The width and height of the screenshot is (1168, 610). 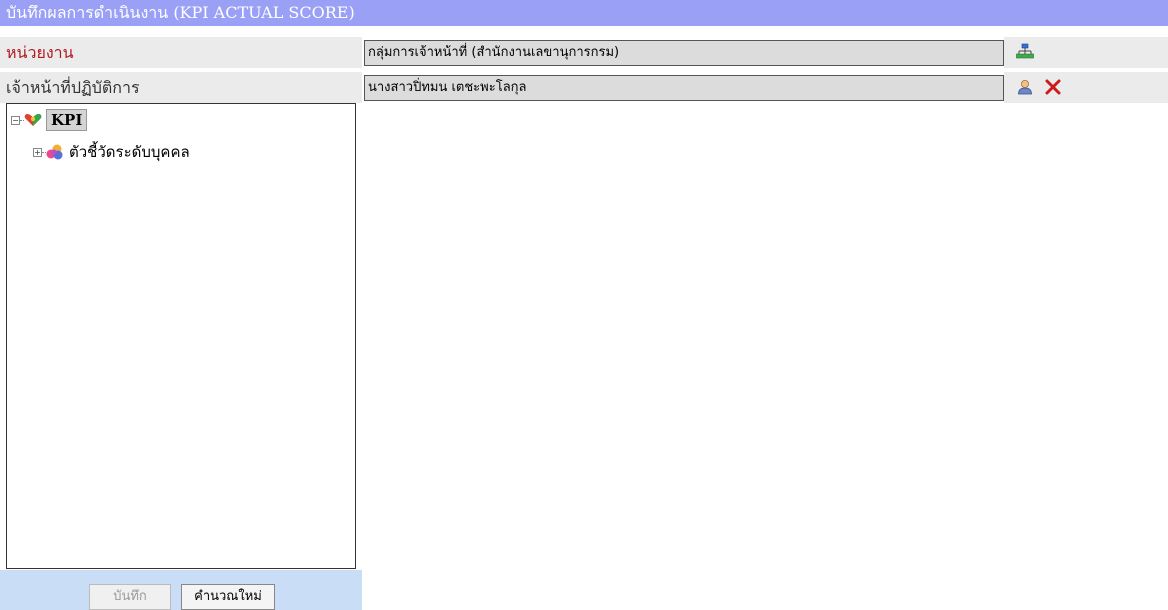 I want to click on staff-field: นางสาวปิ่ทมน เตชะพะโลกุล, so click(x=684, y=88).